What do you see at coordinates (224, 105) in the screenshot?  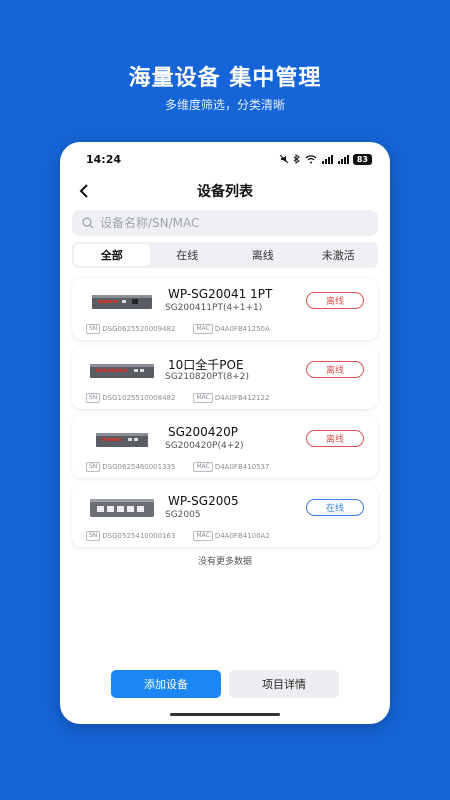 I see `promo-subtitle: 多维度筛选，分类清晰` at bounding box center [224, 105].